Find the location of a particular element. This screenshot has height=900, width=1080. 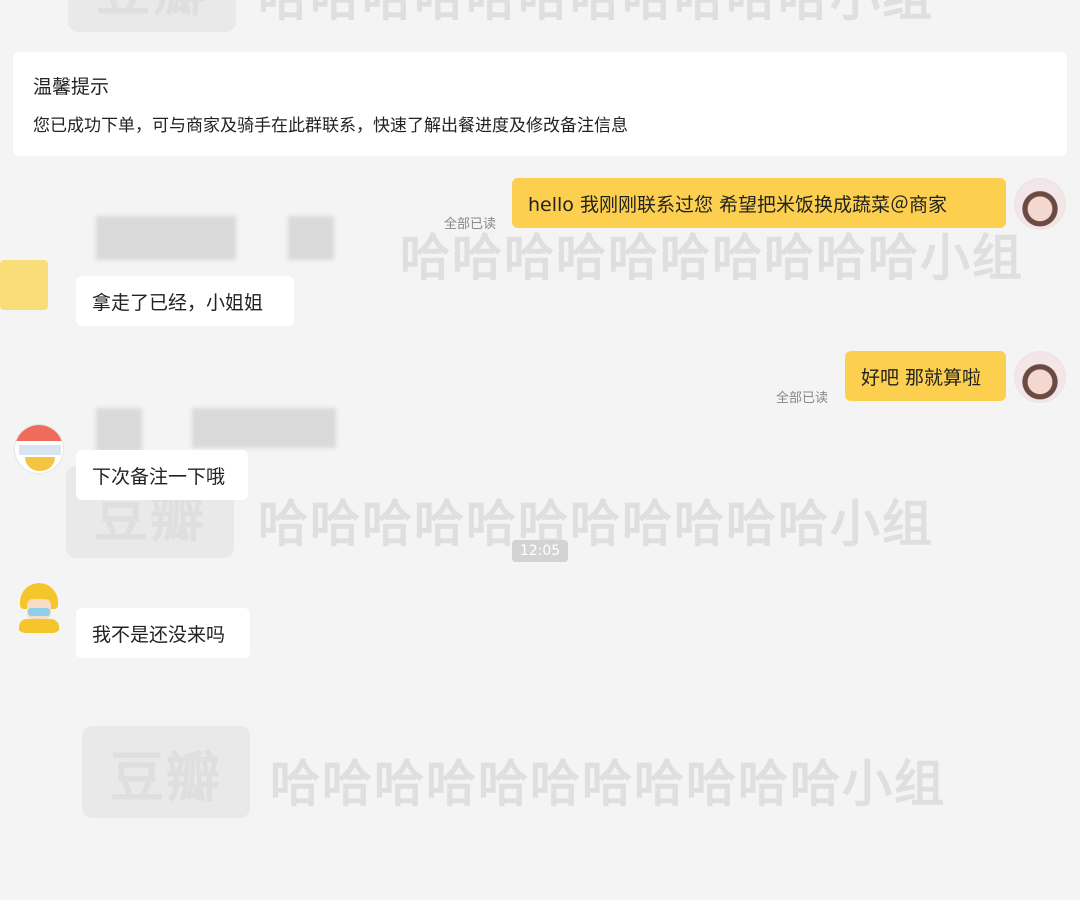

message-bubble-incoming: 拿走了已经，小姐姐 is located at coordinates (185, 301).